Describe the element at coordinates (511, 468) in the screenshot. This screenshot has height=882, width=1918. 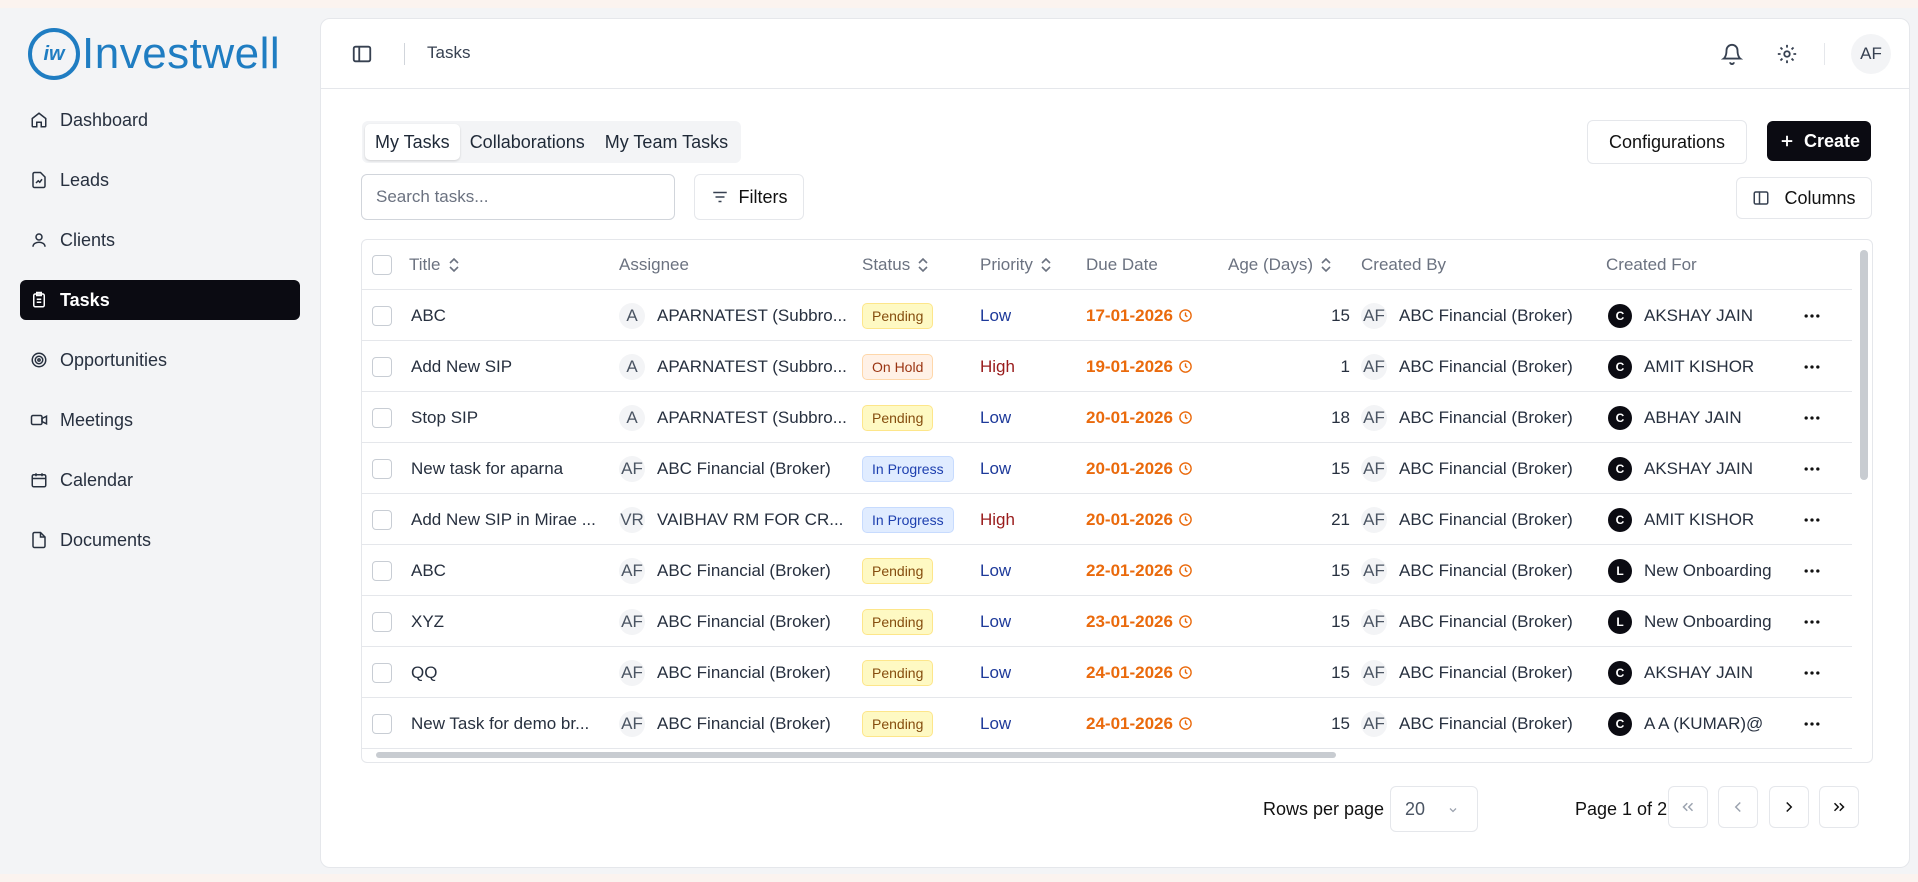
I see `task-title: New task for aparna` at that location.